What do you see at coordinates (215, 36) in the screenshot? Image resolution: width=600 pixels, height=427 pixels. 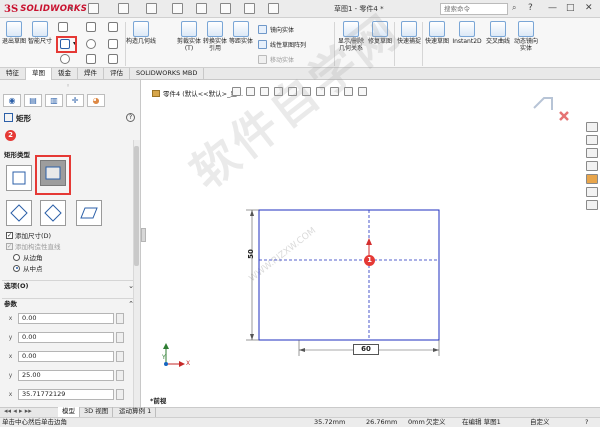 I see `convert-entities-button: 转换实体引用` at bounding box center [215, 36].